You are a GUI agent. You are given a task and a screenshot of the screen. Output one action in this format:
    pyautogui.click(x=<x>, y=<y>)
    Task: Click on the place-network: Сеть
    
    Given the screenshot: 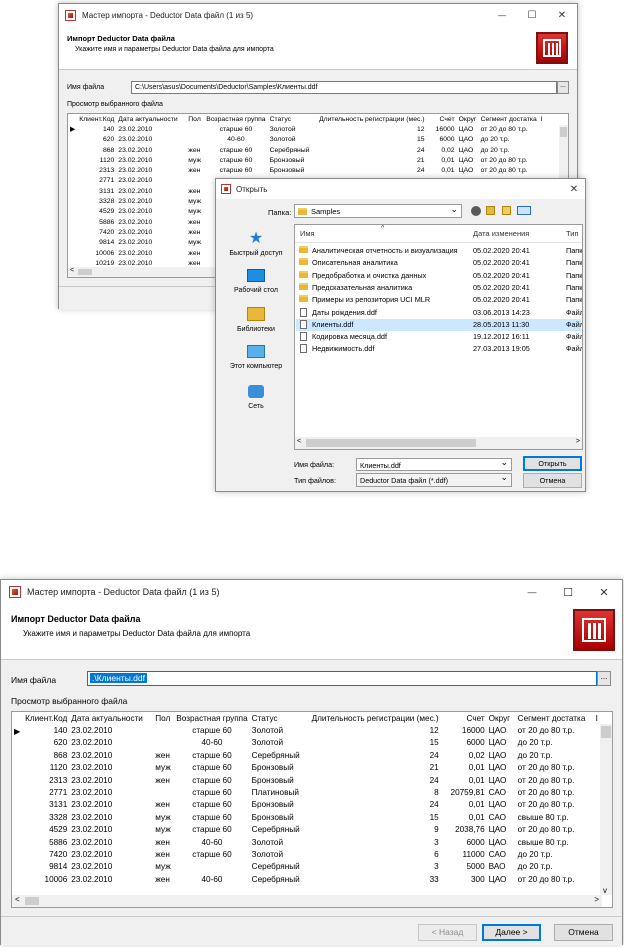 What is the action you would take?
    pyautogui.click(x=256, y=397)
    